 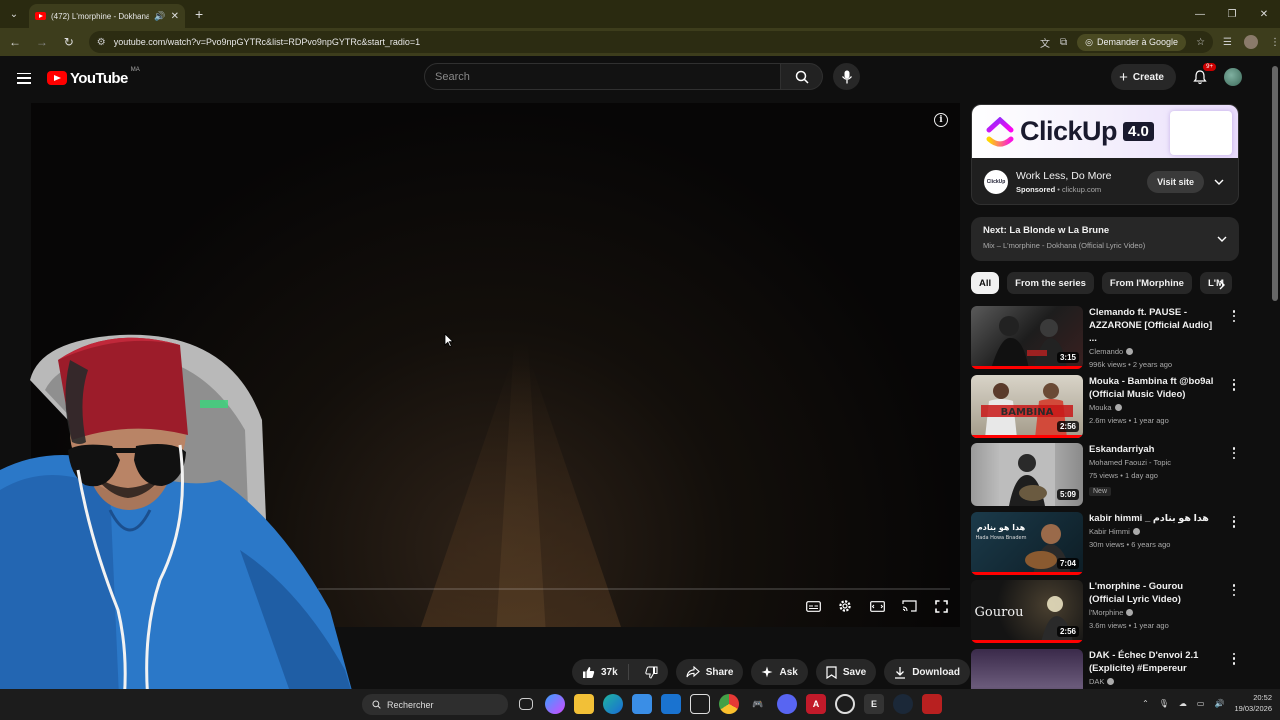 What do you see at coordinates (1275, 183) in the screenshot?
I see `scrollbar-thumb` at bounding box center [1275, 183].